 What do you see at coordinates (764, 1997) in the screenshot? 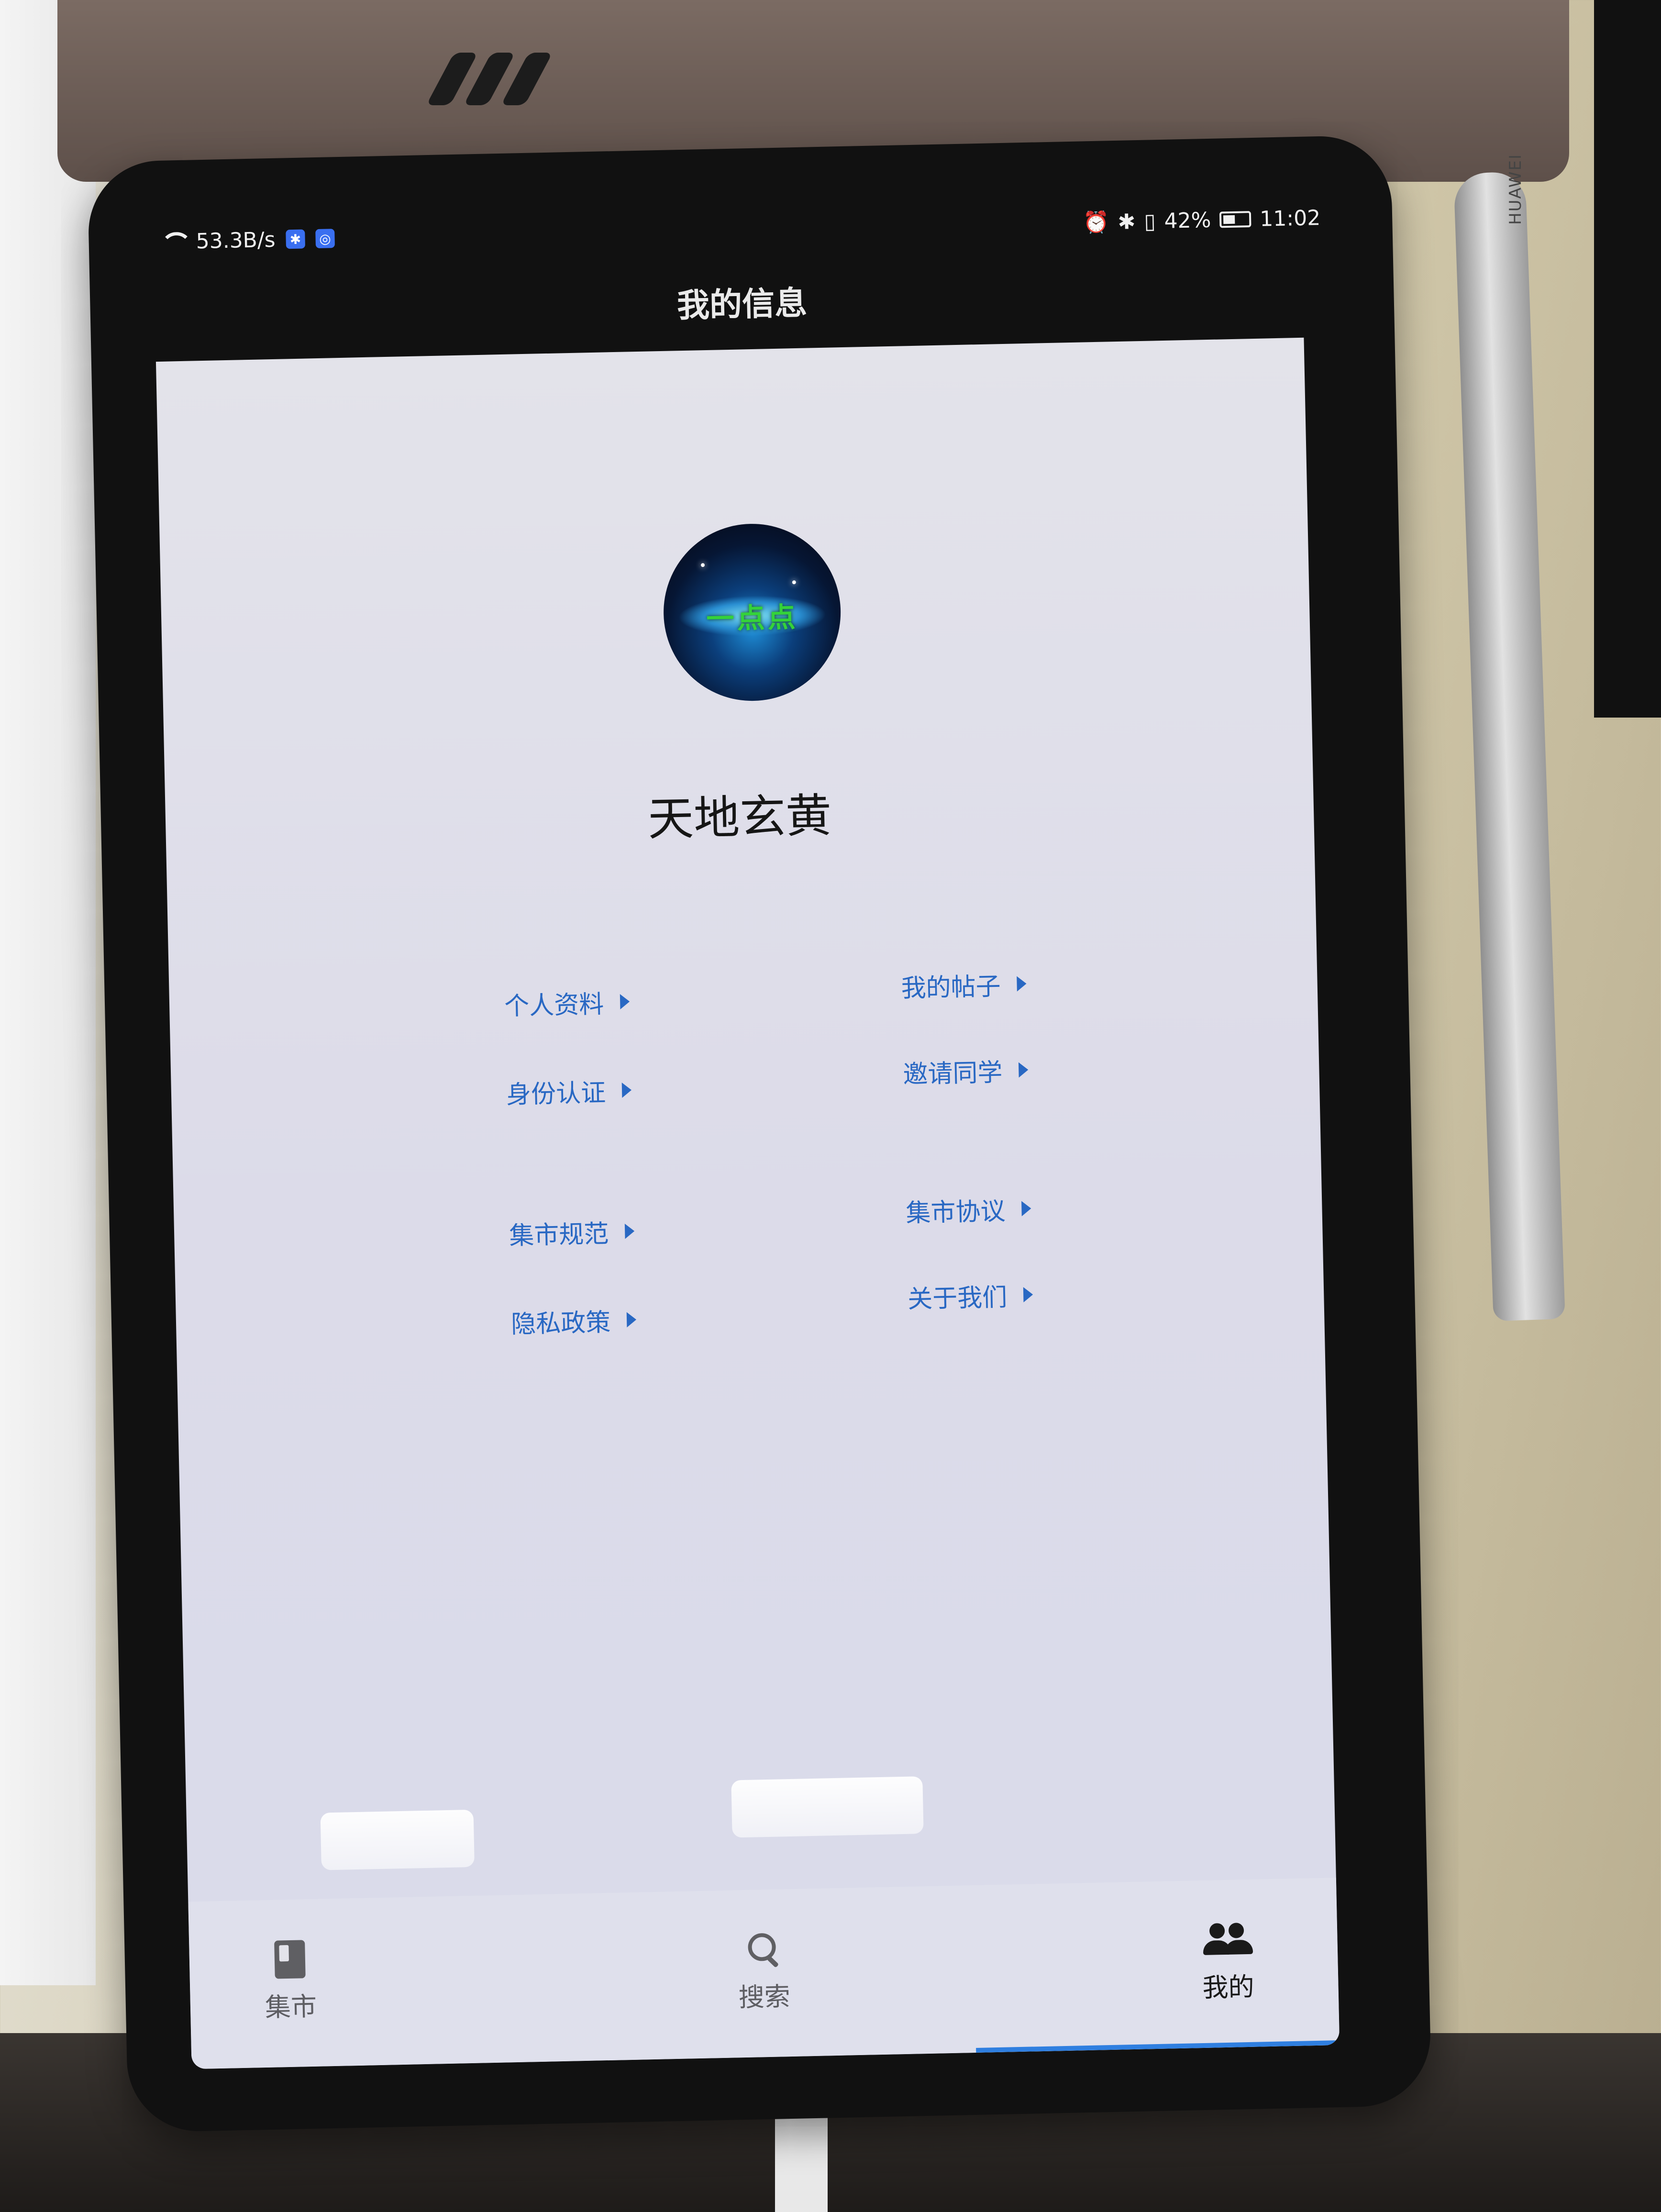
I see `nav-label: 搜索` at bounding box center [764, 1997].